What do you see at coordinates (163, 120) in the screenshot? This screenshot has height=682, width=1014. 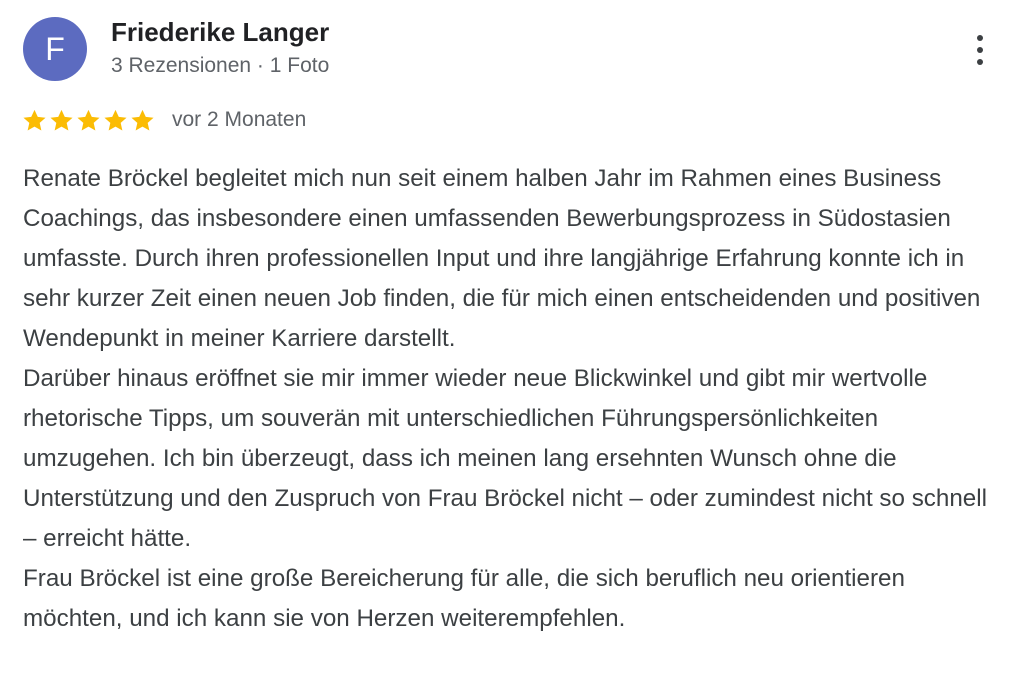 I see `rating-row: vor 2 Monaten` at bounding box center [163, 120].